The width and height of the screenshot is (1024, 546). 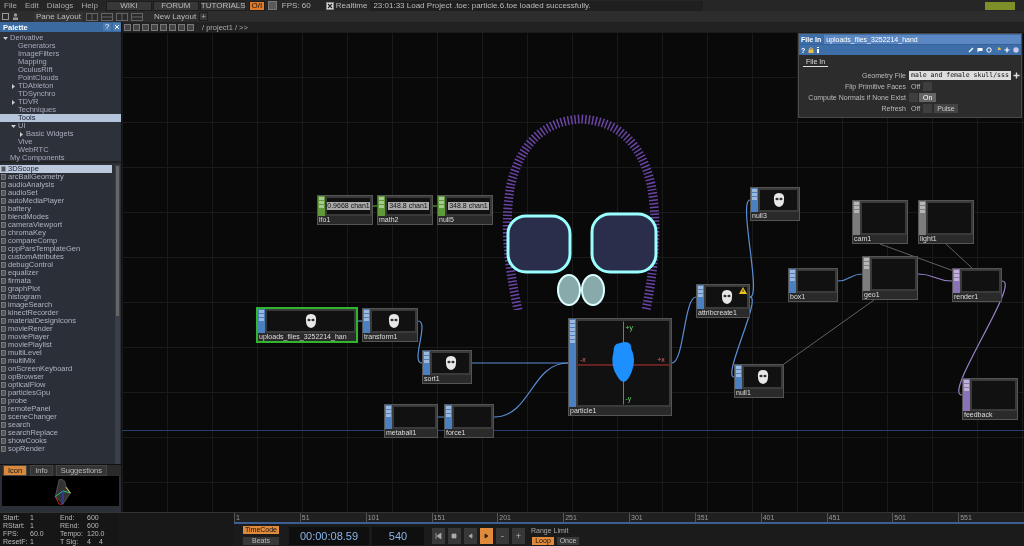 What do you see at coordinates (329, 535) in the screenshot?
I see `timecode-display: 00:00:08.59` at bounding box center [329, 535].